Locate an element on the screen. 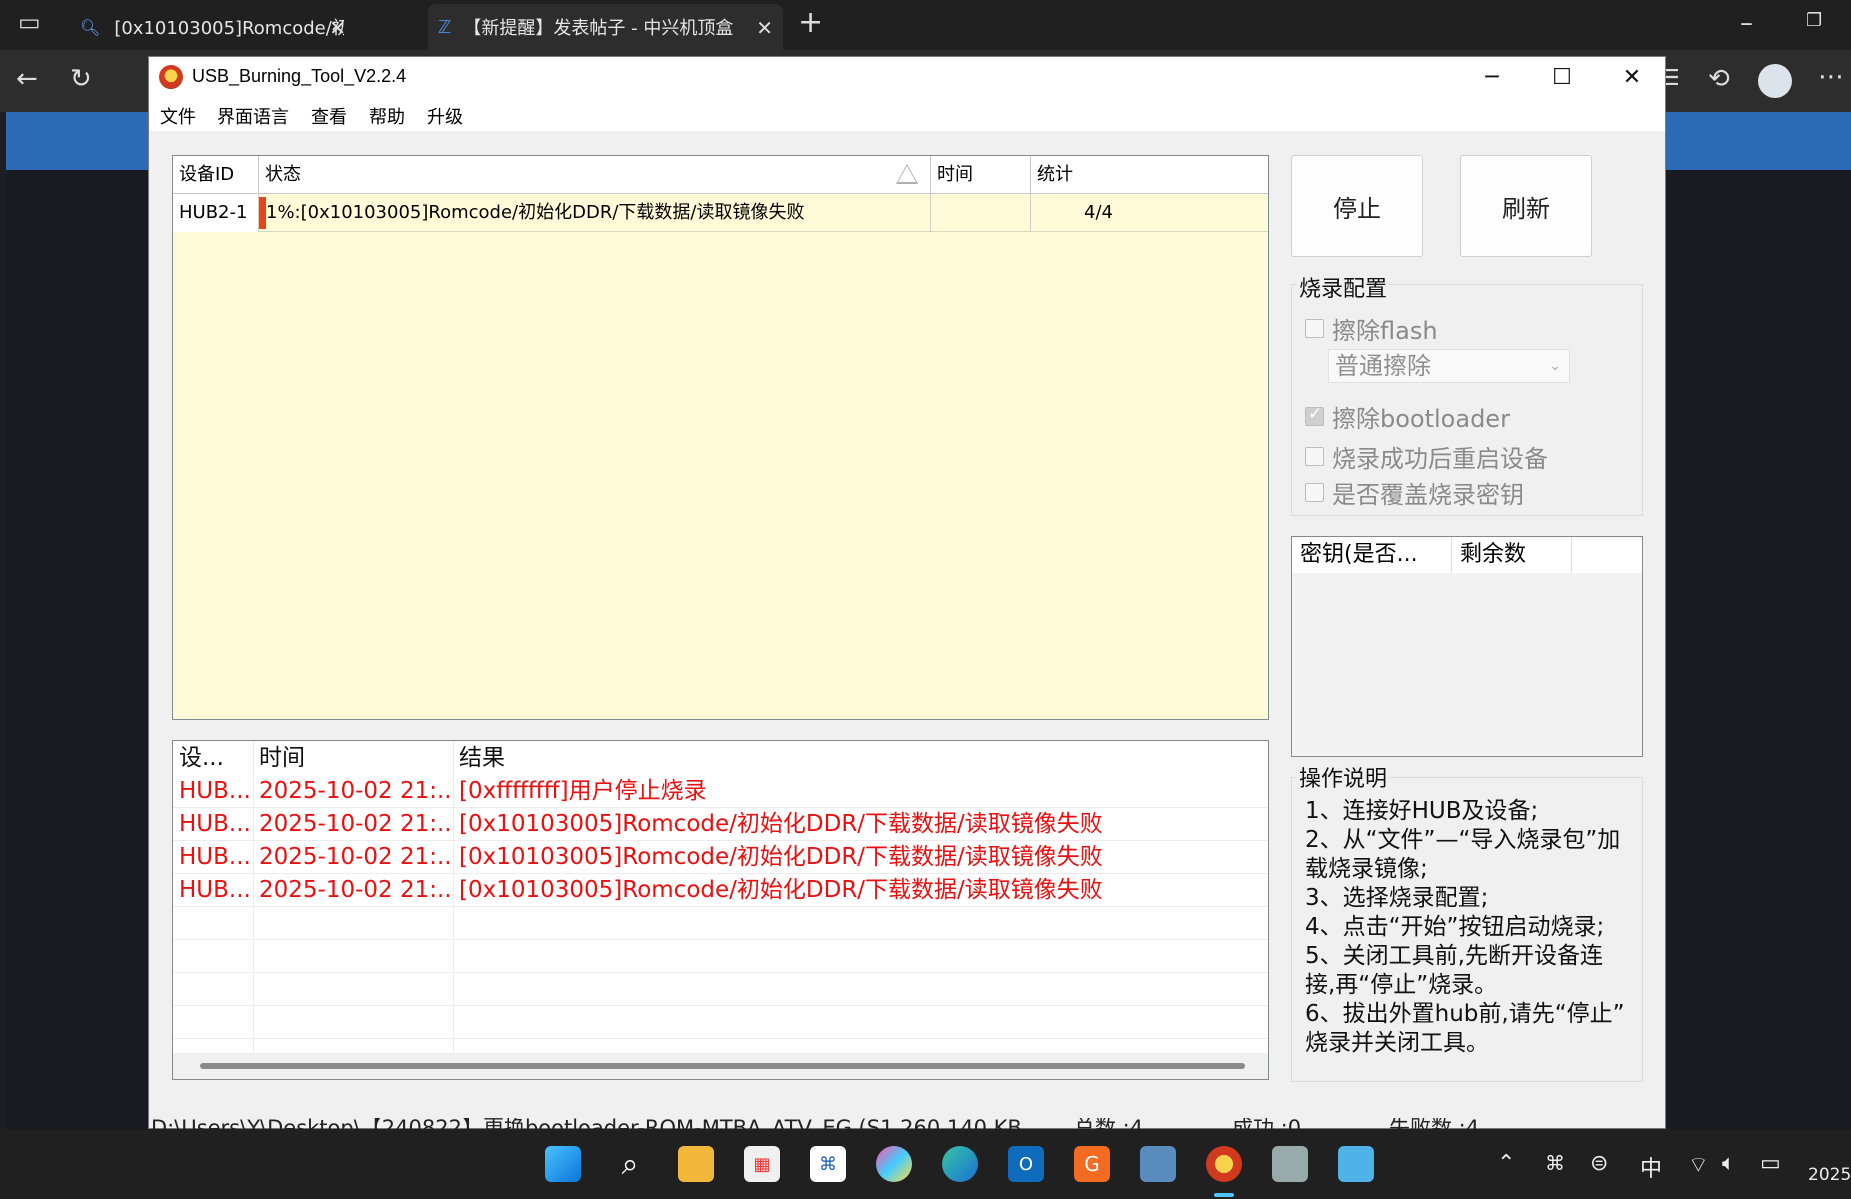 The image size is (1851, 1199). wifi-icon: ⌔ is located at coordinates (1698, 1165).